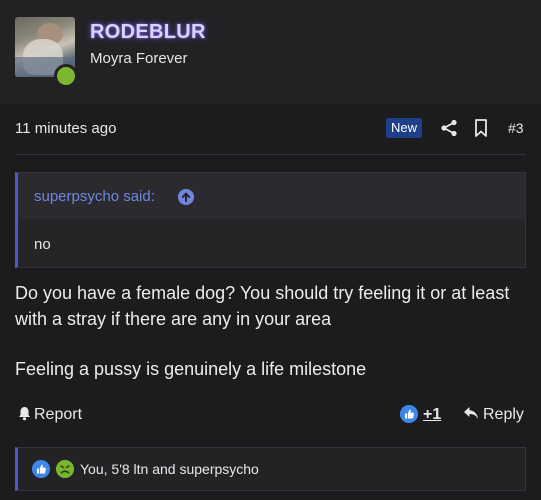 The width and height of the screenshot is (541, 500). Describe the element at coordinates (65, 469) in the screenshot. I see `sick-reaction-icon` at that location.